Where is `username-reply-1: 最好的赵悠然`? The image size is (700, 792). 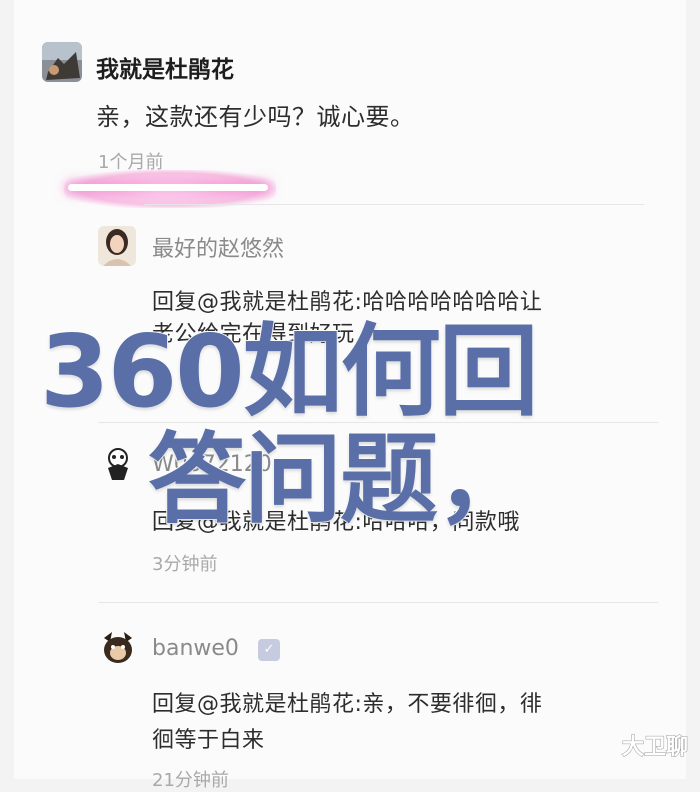
username-reply-1: 最好的赵悠然 is located at coordinates (218, 247).